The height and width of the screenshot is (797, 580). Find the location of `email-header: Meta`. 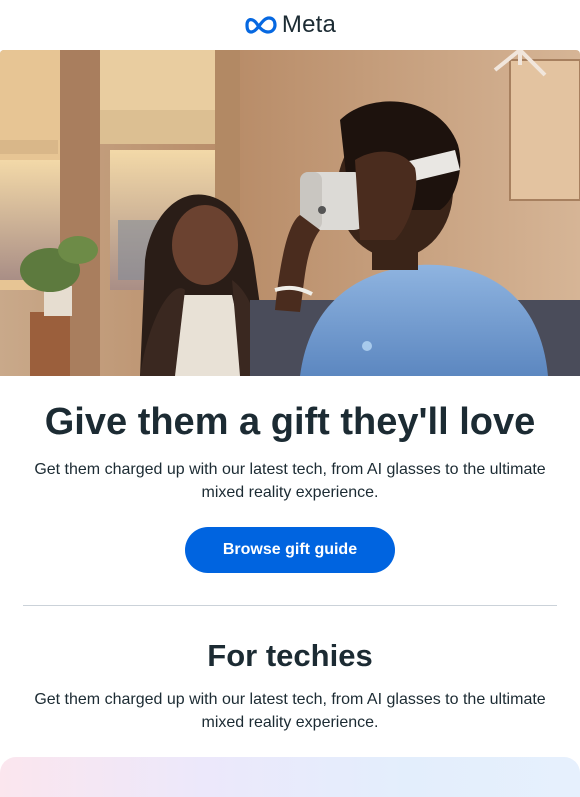

email-header: Meta is located at coordinates (290, 25).